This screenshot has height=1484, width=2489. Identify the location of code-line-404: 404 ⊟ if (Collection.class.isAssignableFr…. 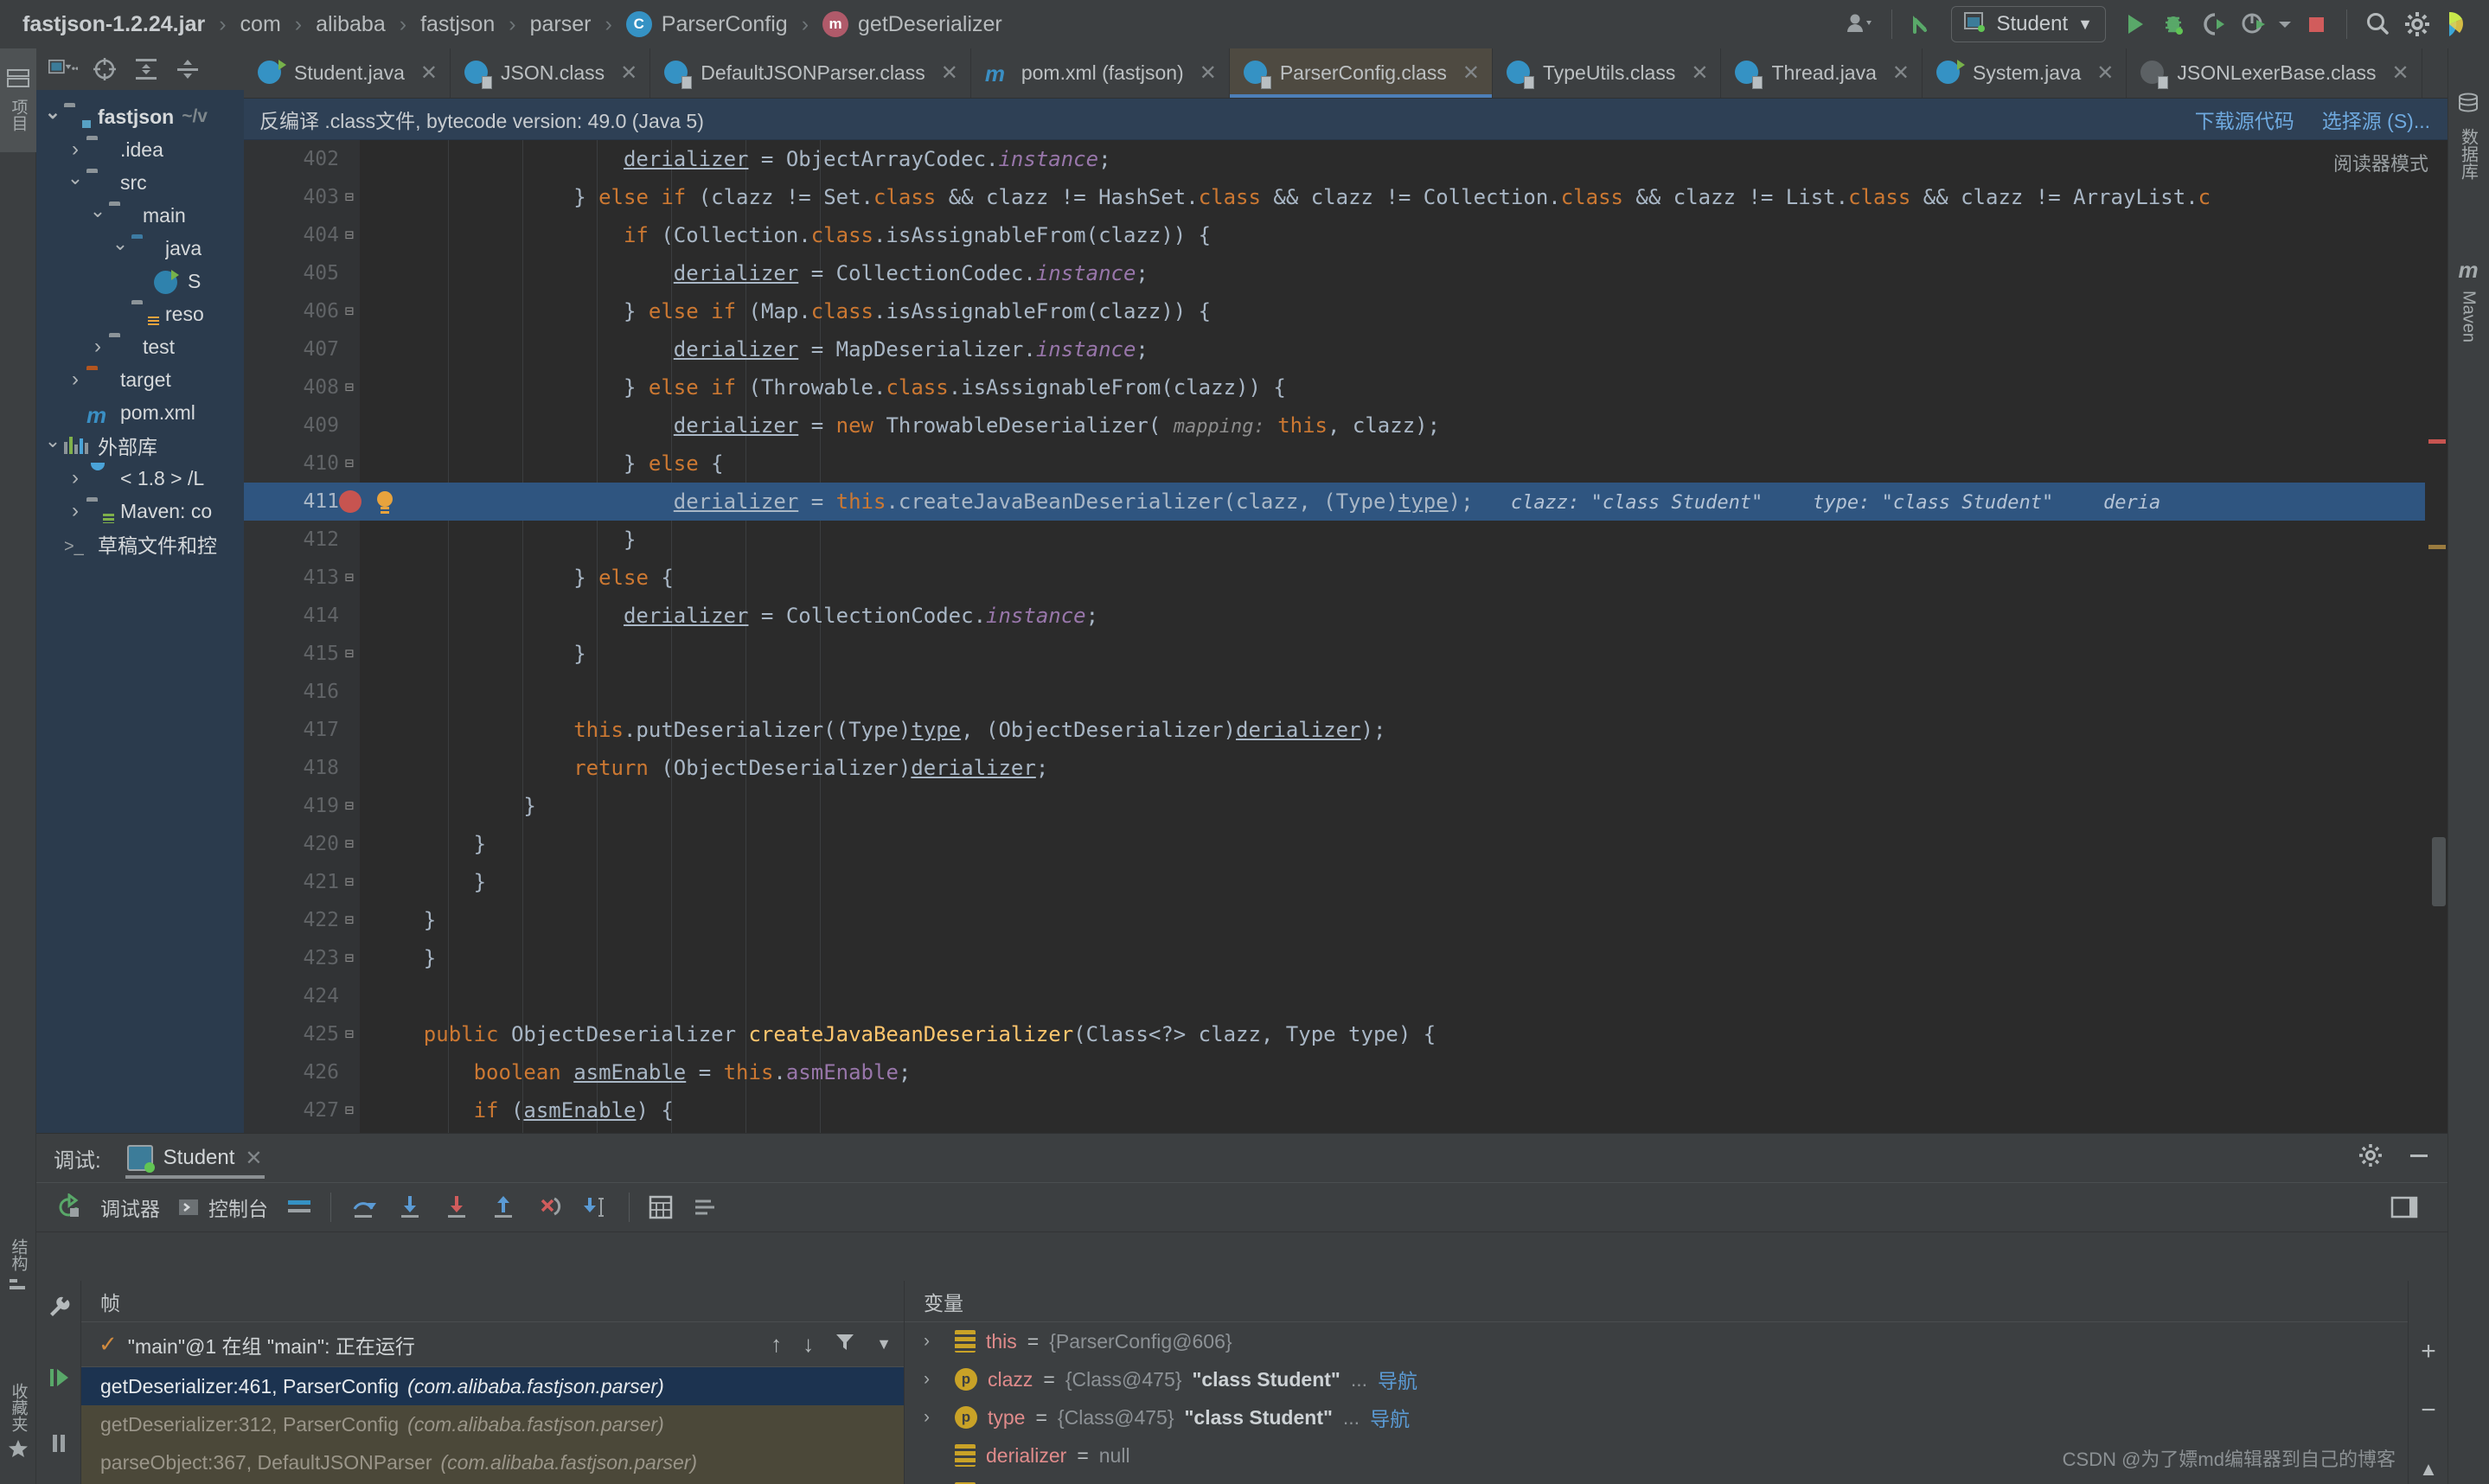
(1345, 235).